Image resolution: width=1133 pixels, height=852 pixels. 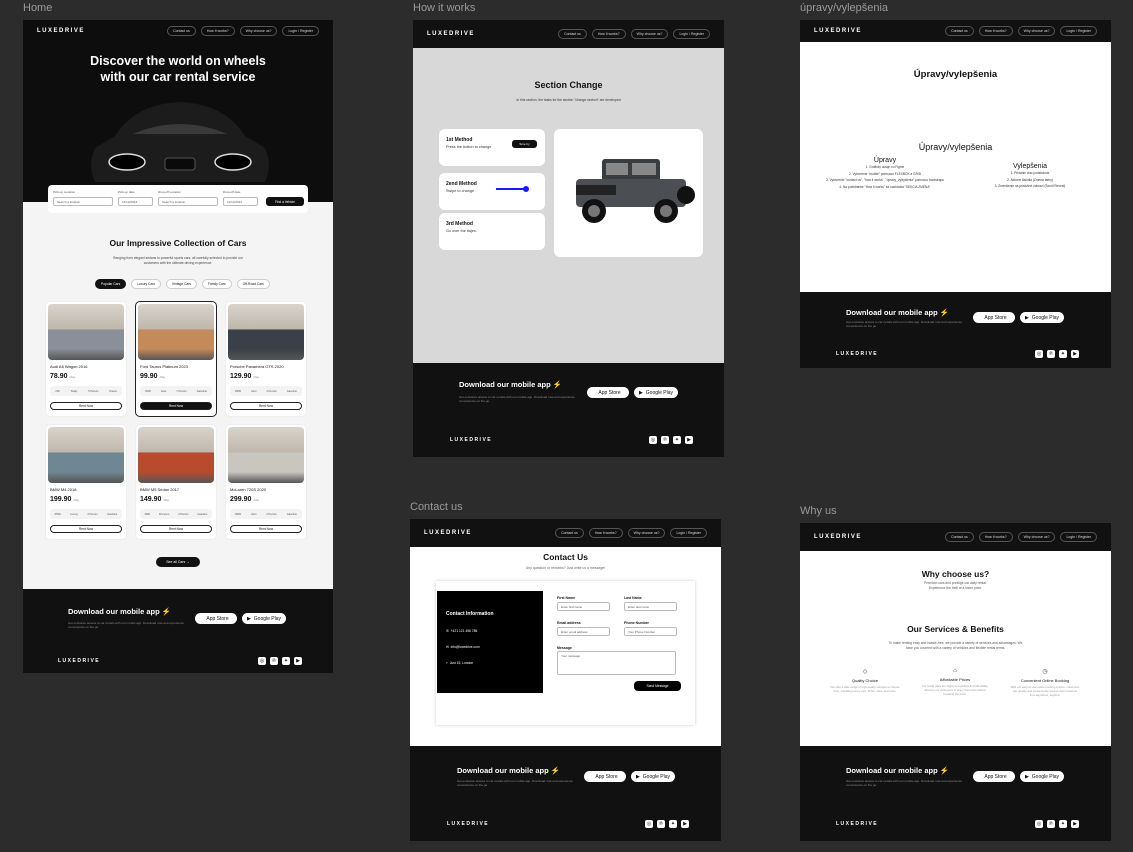 I want to click on send-message-button: Send Message, so click(x=657, y=686).